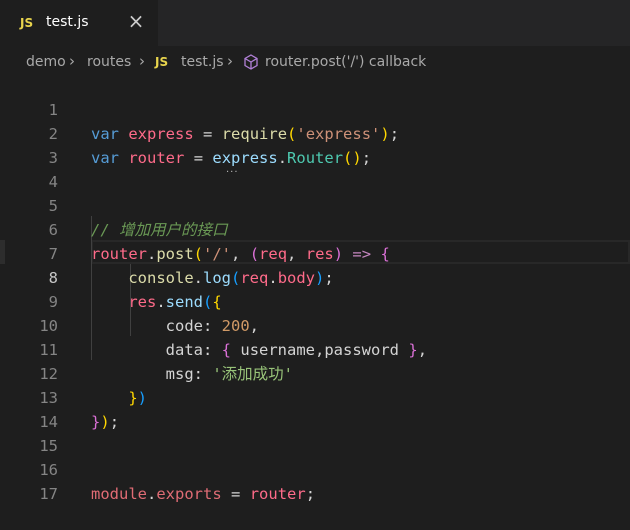 This screenshot has width=630, height=530. I want to click on code-line: 7 console.log(req.body);, so click(315, 252).